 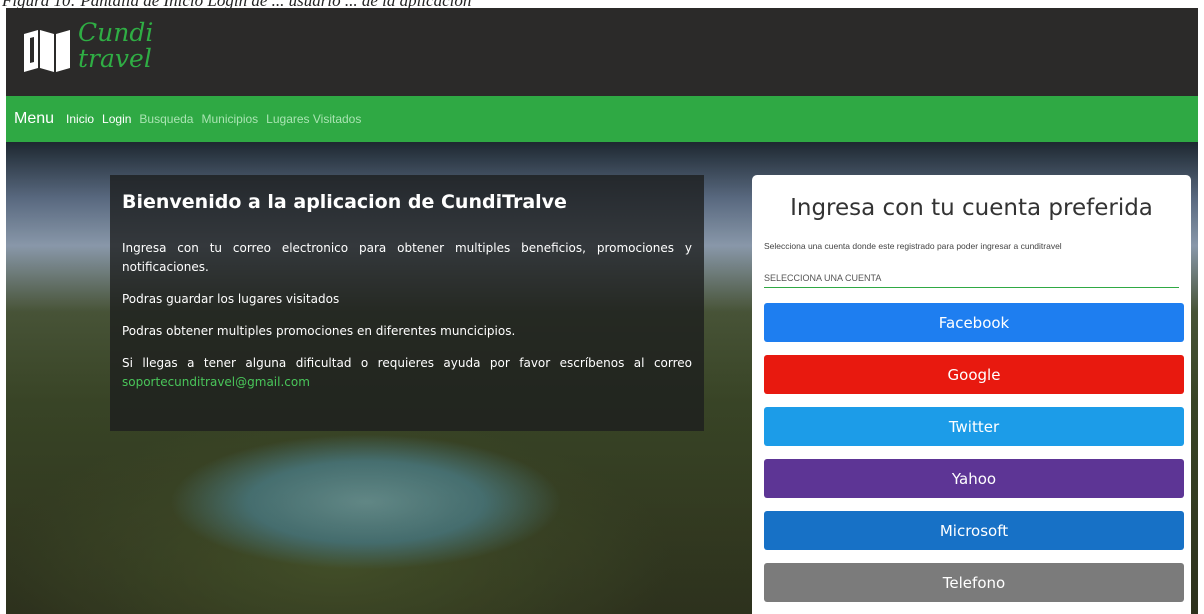 What do you see at coordinates (974, 426) in the screenshot?
I see `twitter-login-button: Twitter` at bounding box center [974, 426].